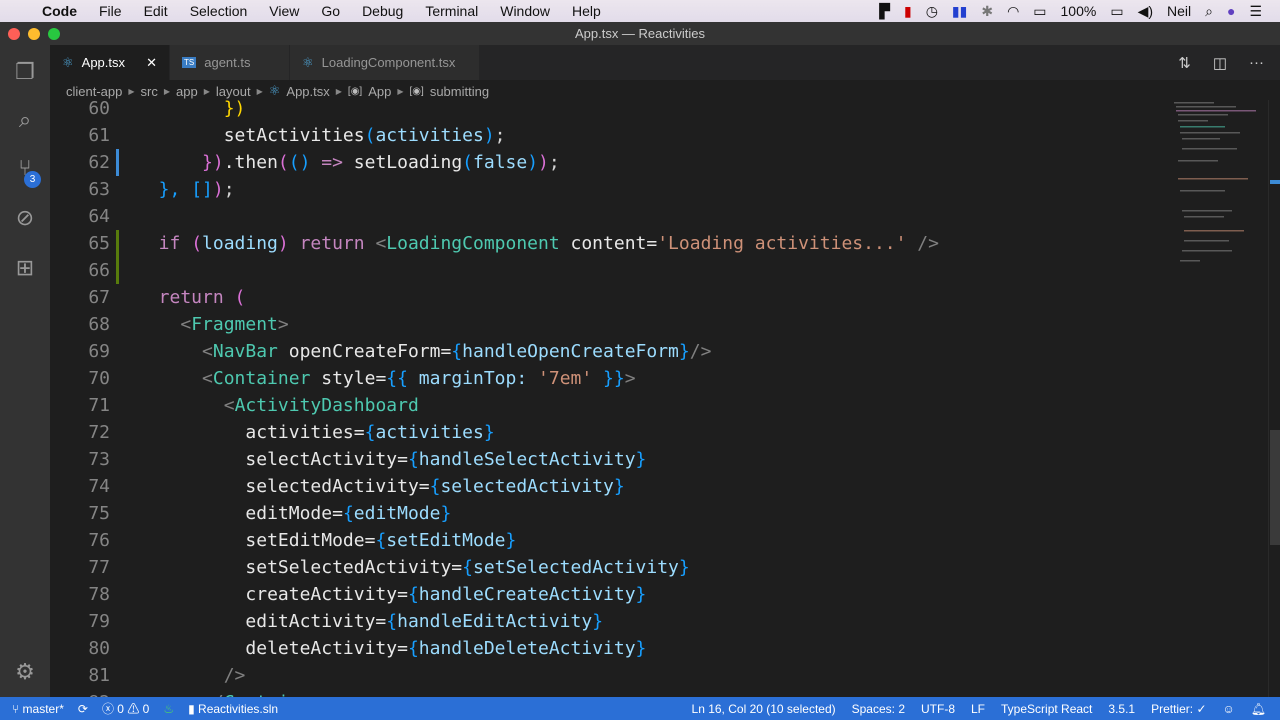 The height and width of the screenshot is (720, 1280). I want to click on code-line: 80 deleteActivity={handleDeleteActivity}, so click(610, 648).